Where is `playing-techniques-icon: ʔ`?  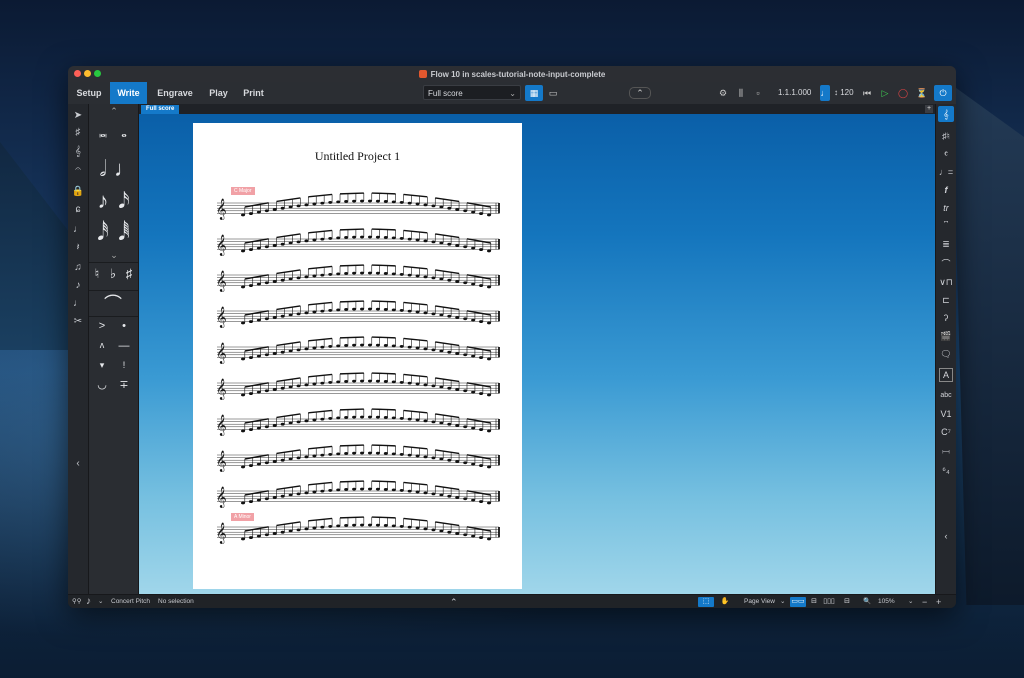 playing-techniques-icon: ʔ is located at coordinates (946, 318).